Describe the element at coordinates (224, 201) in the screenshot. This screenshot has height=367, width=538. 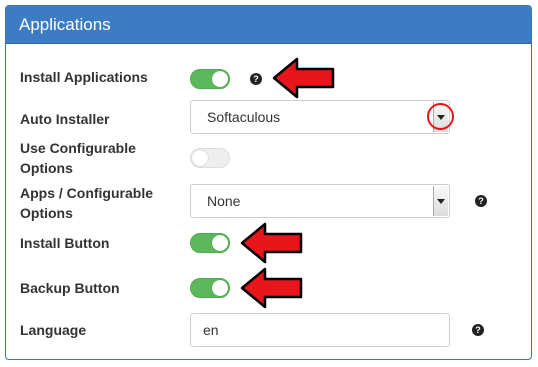
I see `apps-configurable-options-value: None` at that location.